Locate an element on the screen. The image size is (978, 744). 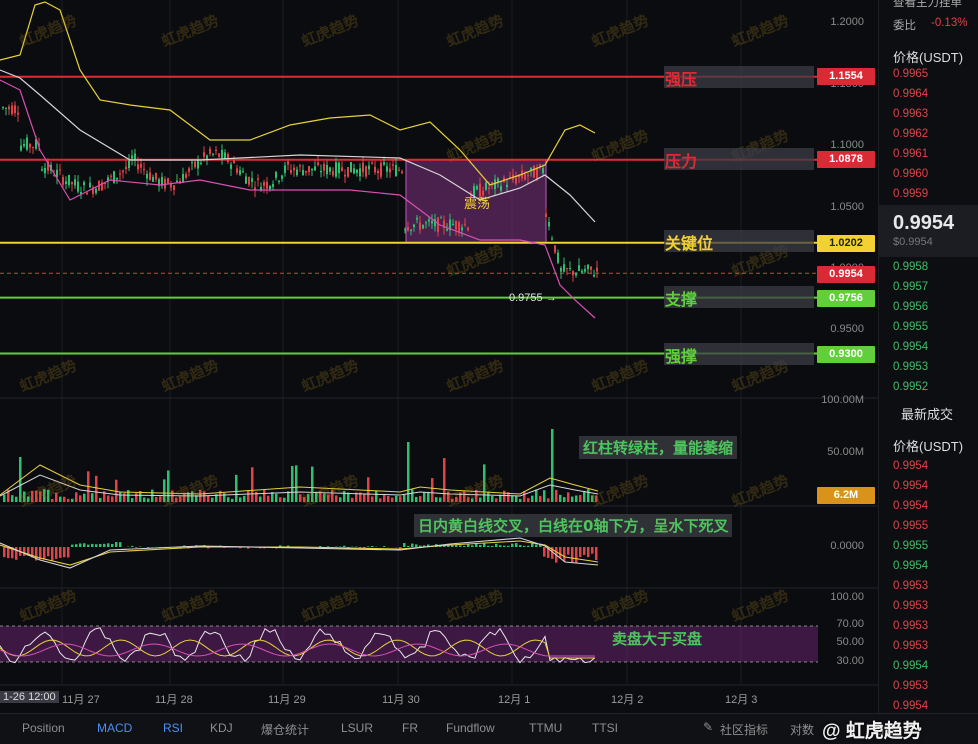
tab-fundflow: Fundflow is located at coordinates (470, 728).